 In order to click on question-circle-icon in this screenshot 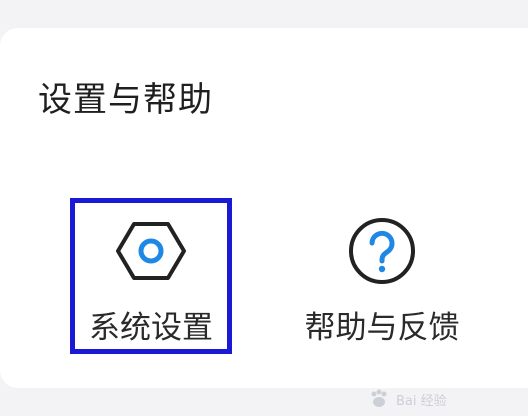, I will do `click(382, 251)`.